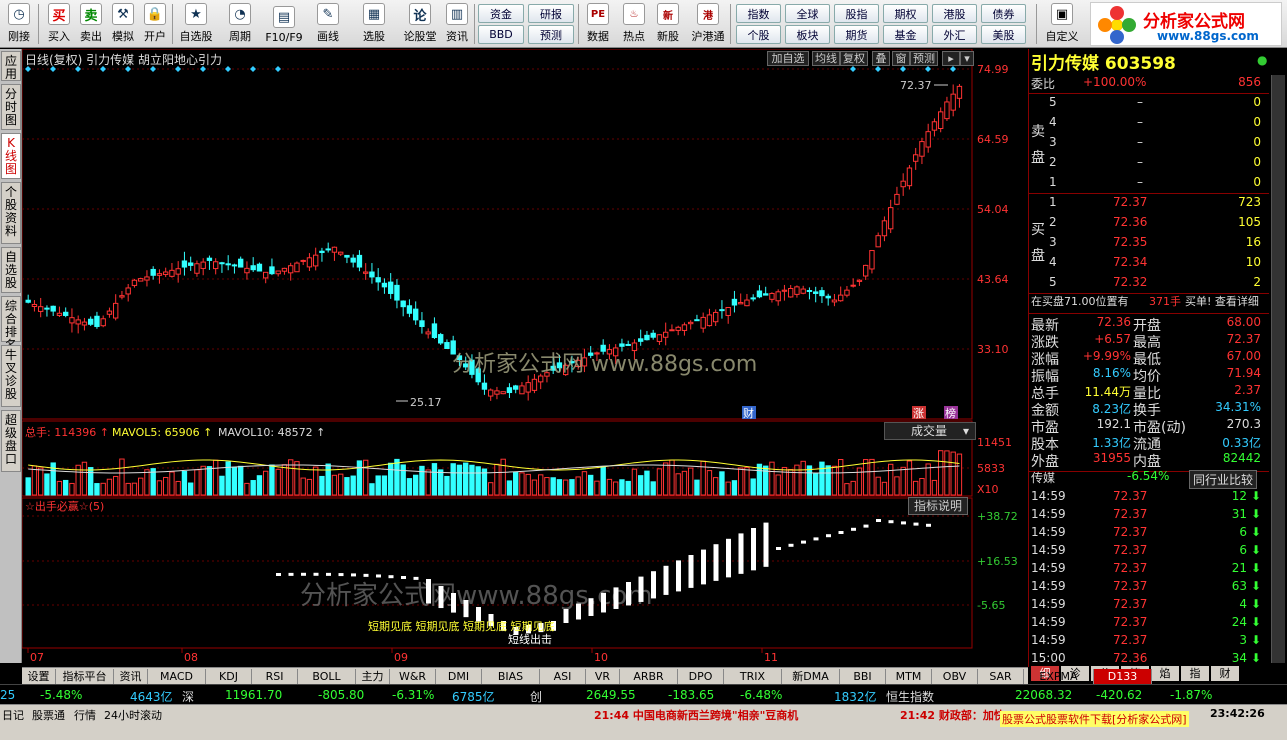  I want to click on left-tab-分时图: 分时图, so click(11, 107).